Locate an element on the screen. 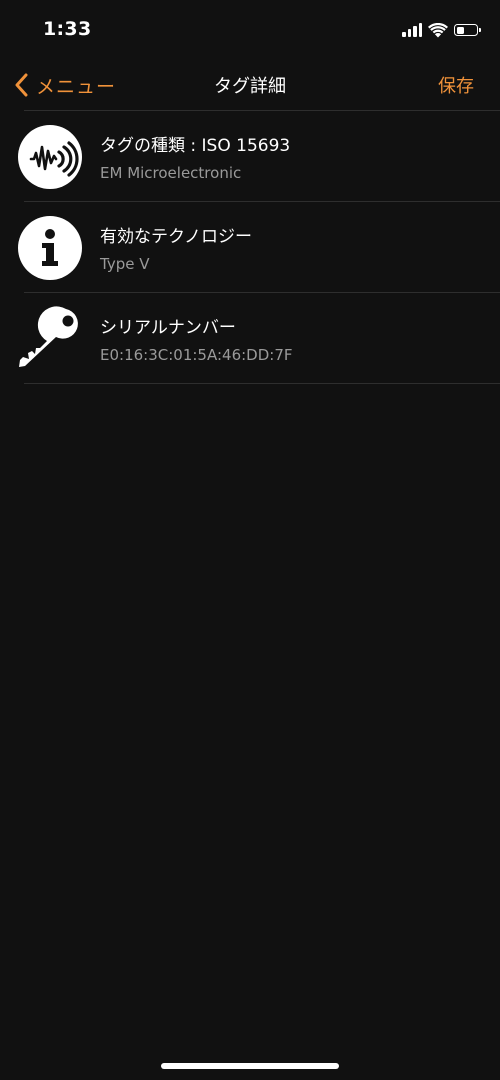  row-divider is located at coordinates (262, 383).